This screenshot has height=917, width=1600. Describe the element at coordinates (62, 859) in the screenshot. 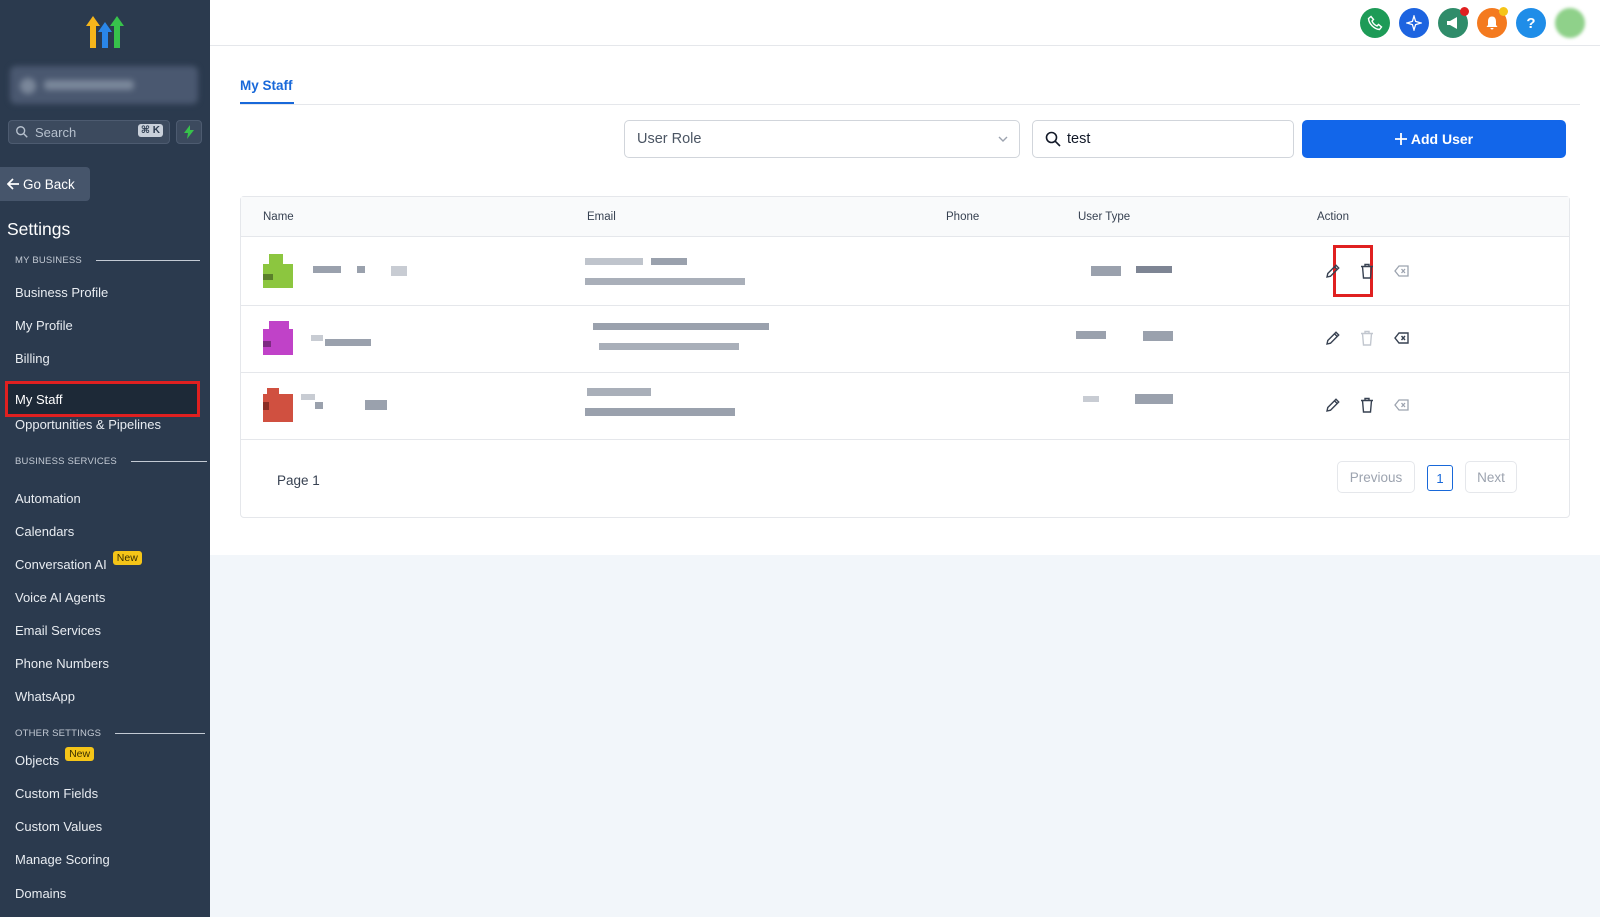

I see `sidebar-item-manage-scoring: Manage Scoring` at that location.